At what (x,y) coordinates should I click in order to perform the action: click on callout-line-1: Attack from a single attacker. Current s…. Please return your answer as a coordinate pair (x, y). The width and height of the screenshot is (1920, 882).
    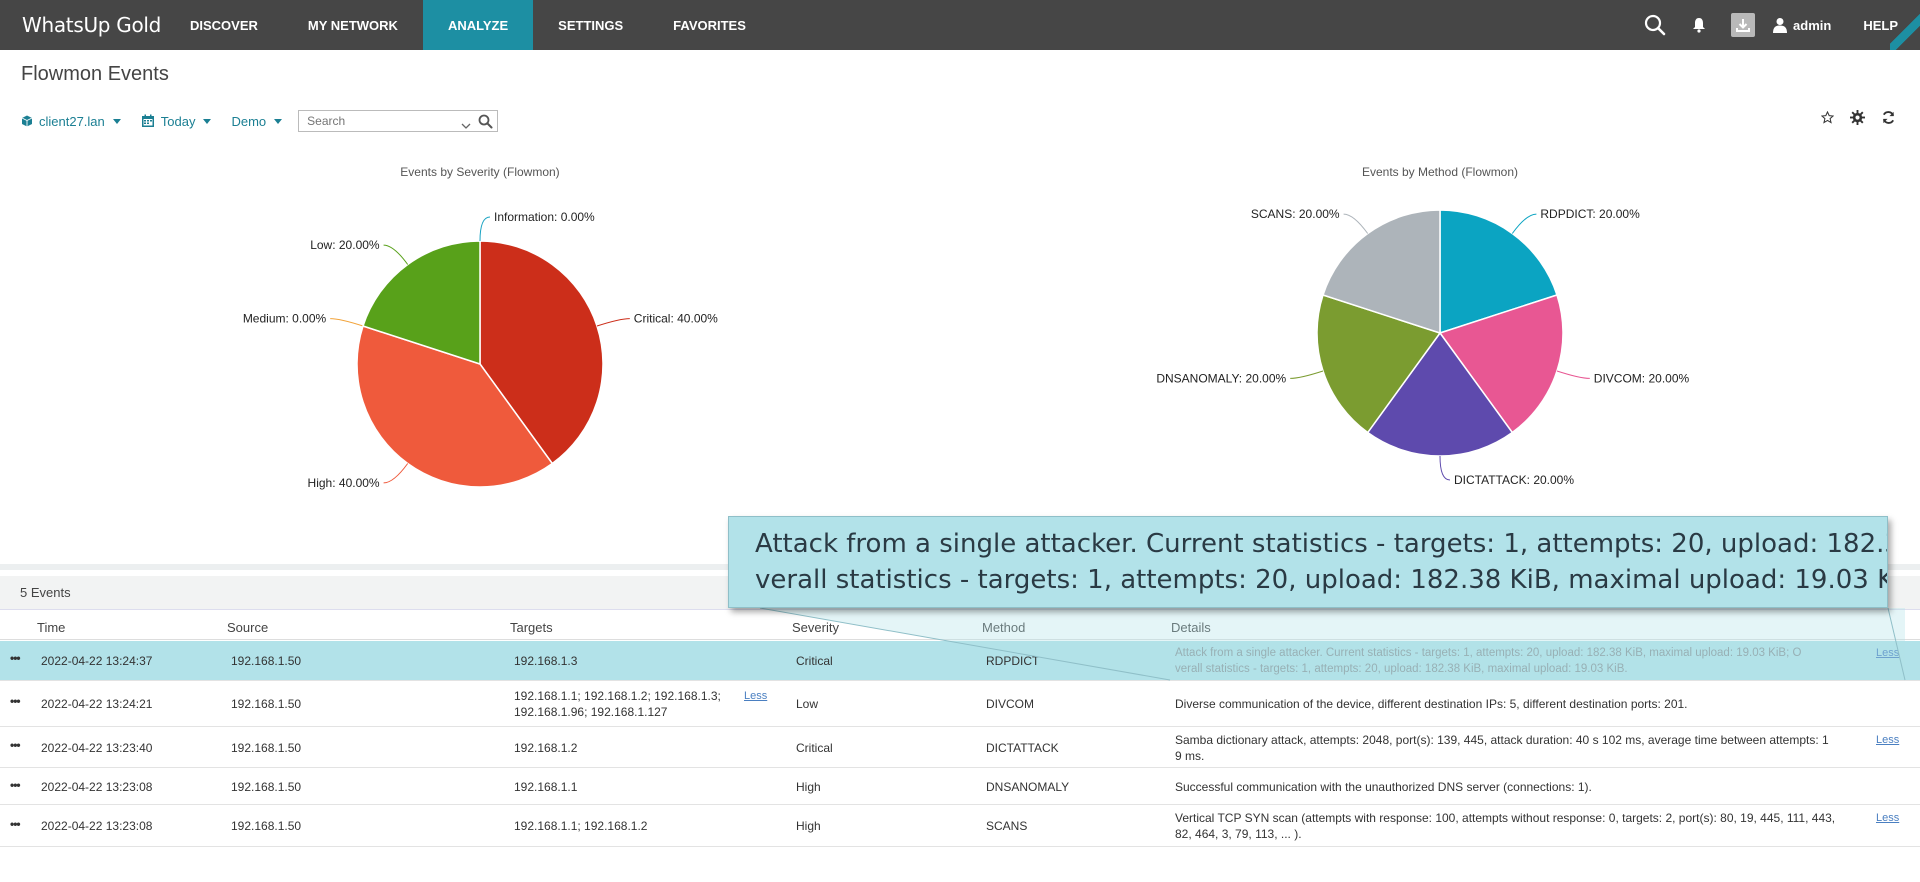
    Looking at the image, I should click on (1321, 544).